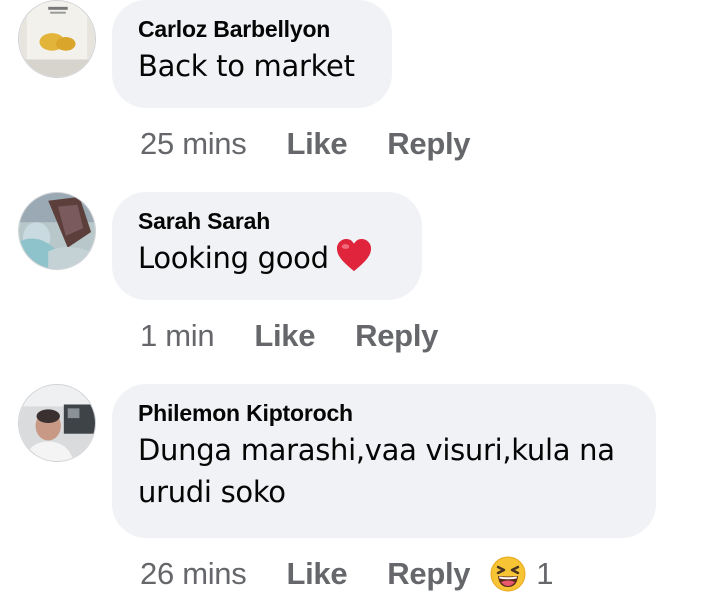 The image size is (720, 610). I want to click on heart-icon, so click(353, 255).